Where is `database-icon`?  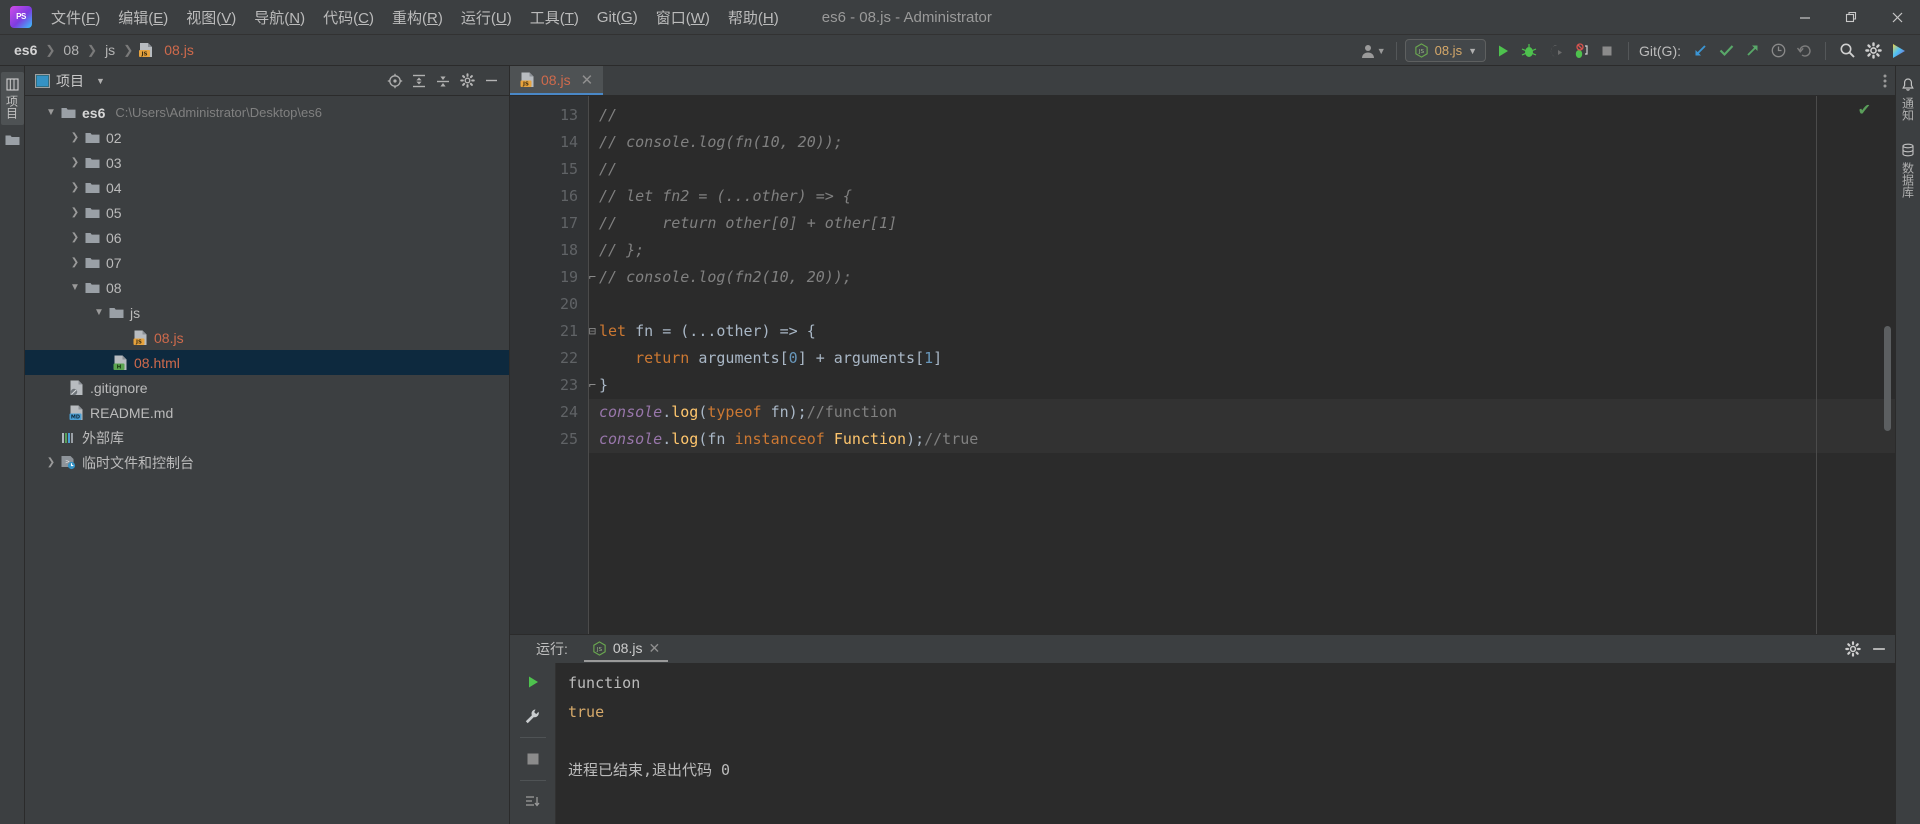 database-icon is located at coordinates (1908, 150).